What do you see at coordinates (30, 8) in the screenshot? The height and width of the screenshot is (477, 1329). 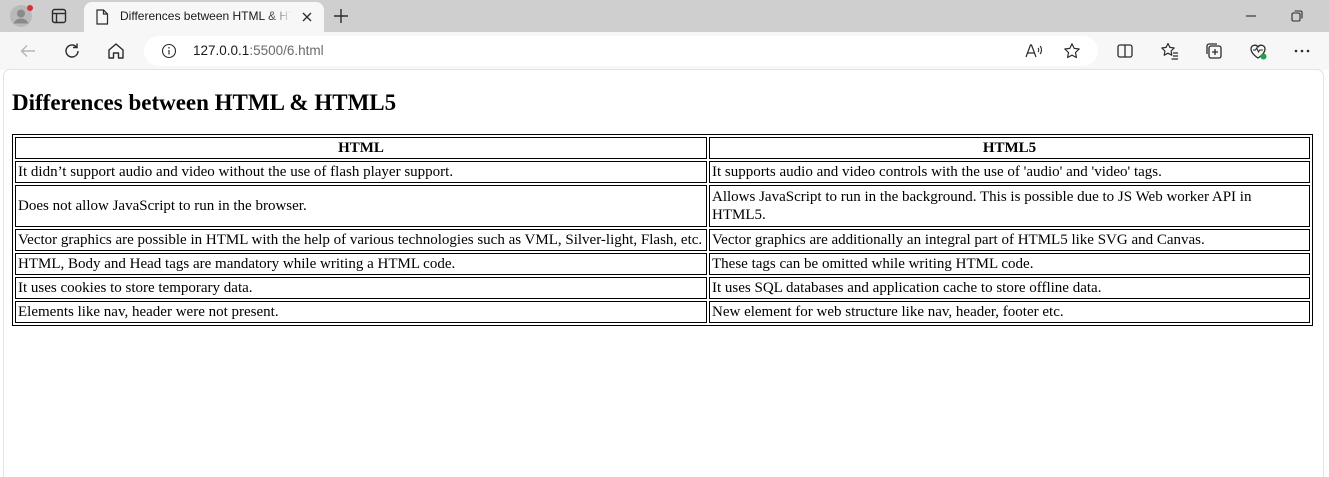 I see `notification-dot` at bounding box center [30, 8].